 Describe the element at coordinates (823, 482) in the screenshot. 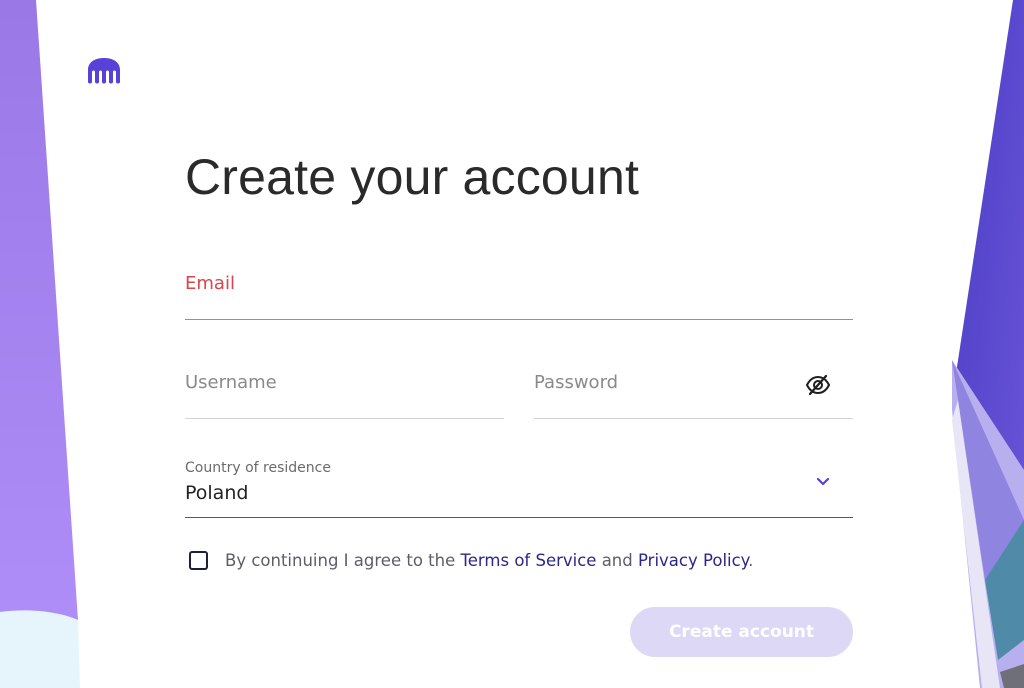

I see `chevron-down-icon` at that location.